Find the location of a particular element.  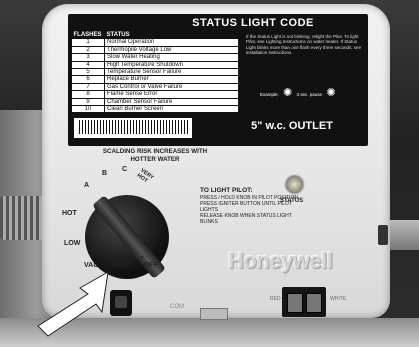

connector-label-red: RED is located at coordinates (275, 299).